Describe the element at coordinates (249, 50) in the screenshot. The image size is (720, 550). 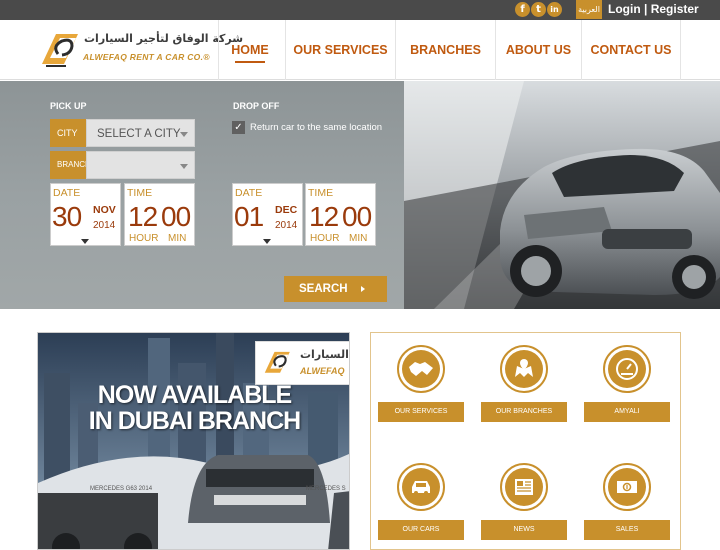
I see `nav-home: HOME` at that location.